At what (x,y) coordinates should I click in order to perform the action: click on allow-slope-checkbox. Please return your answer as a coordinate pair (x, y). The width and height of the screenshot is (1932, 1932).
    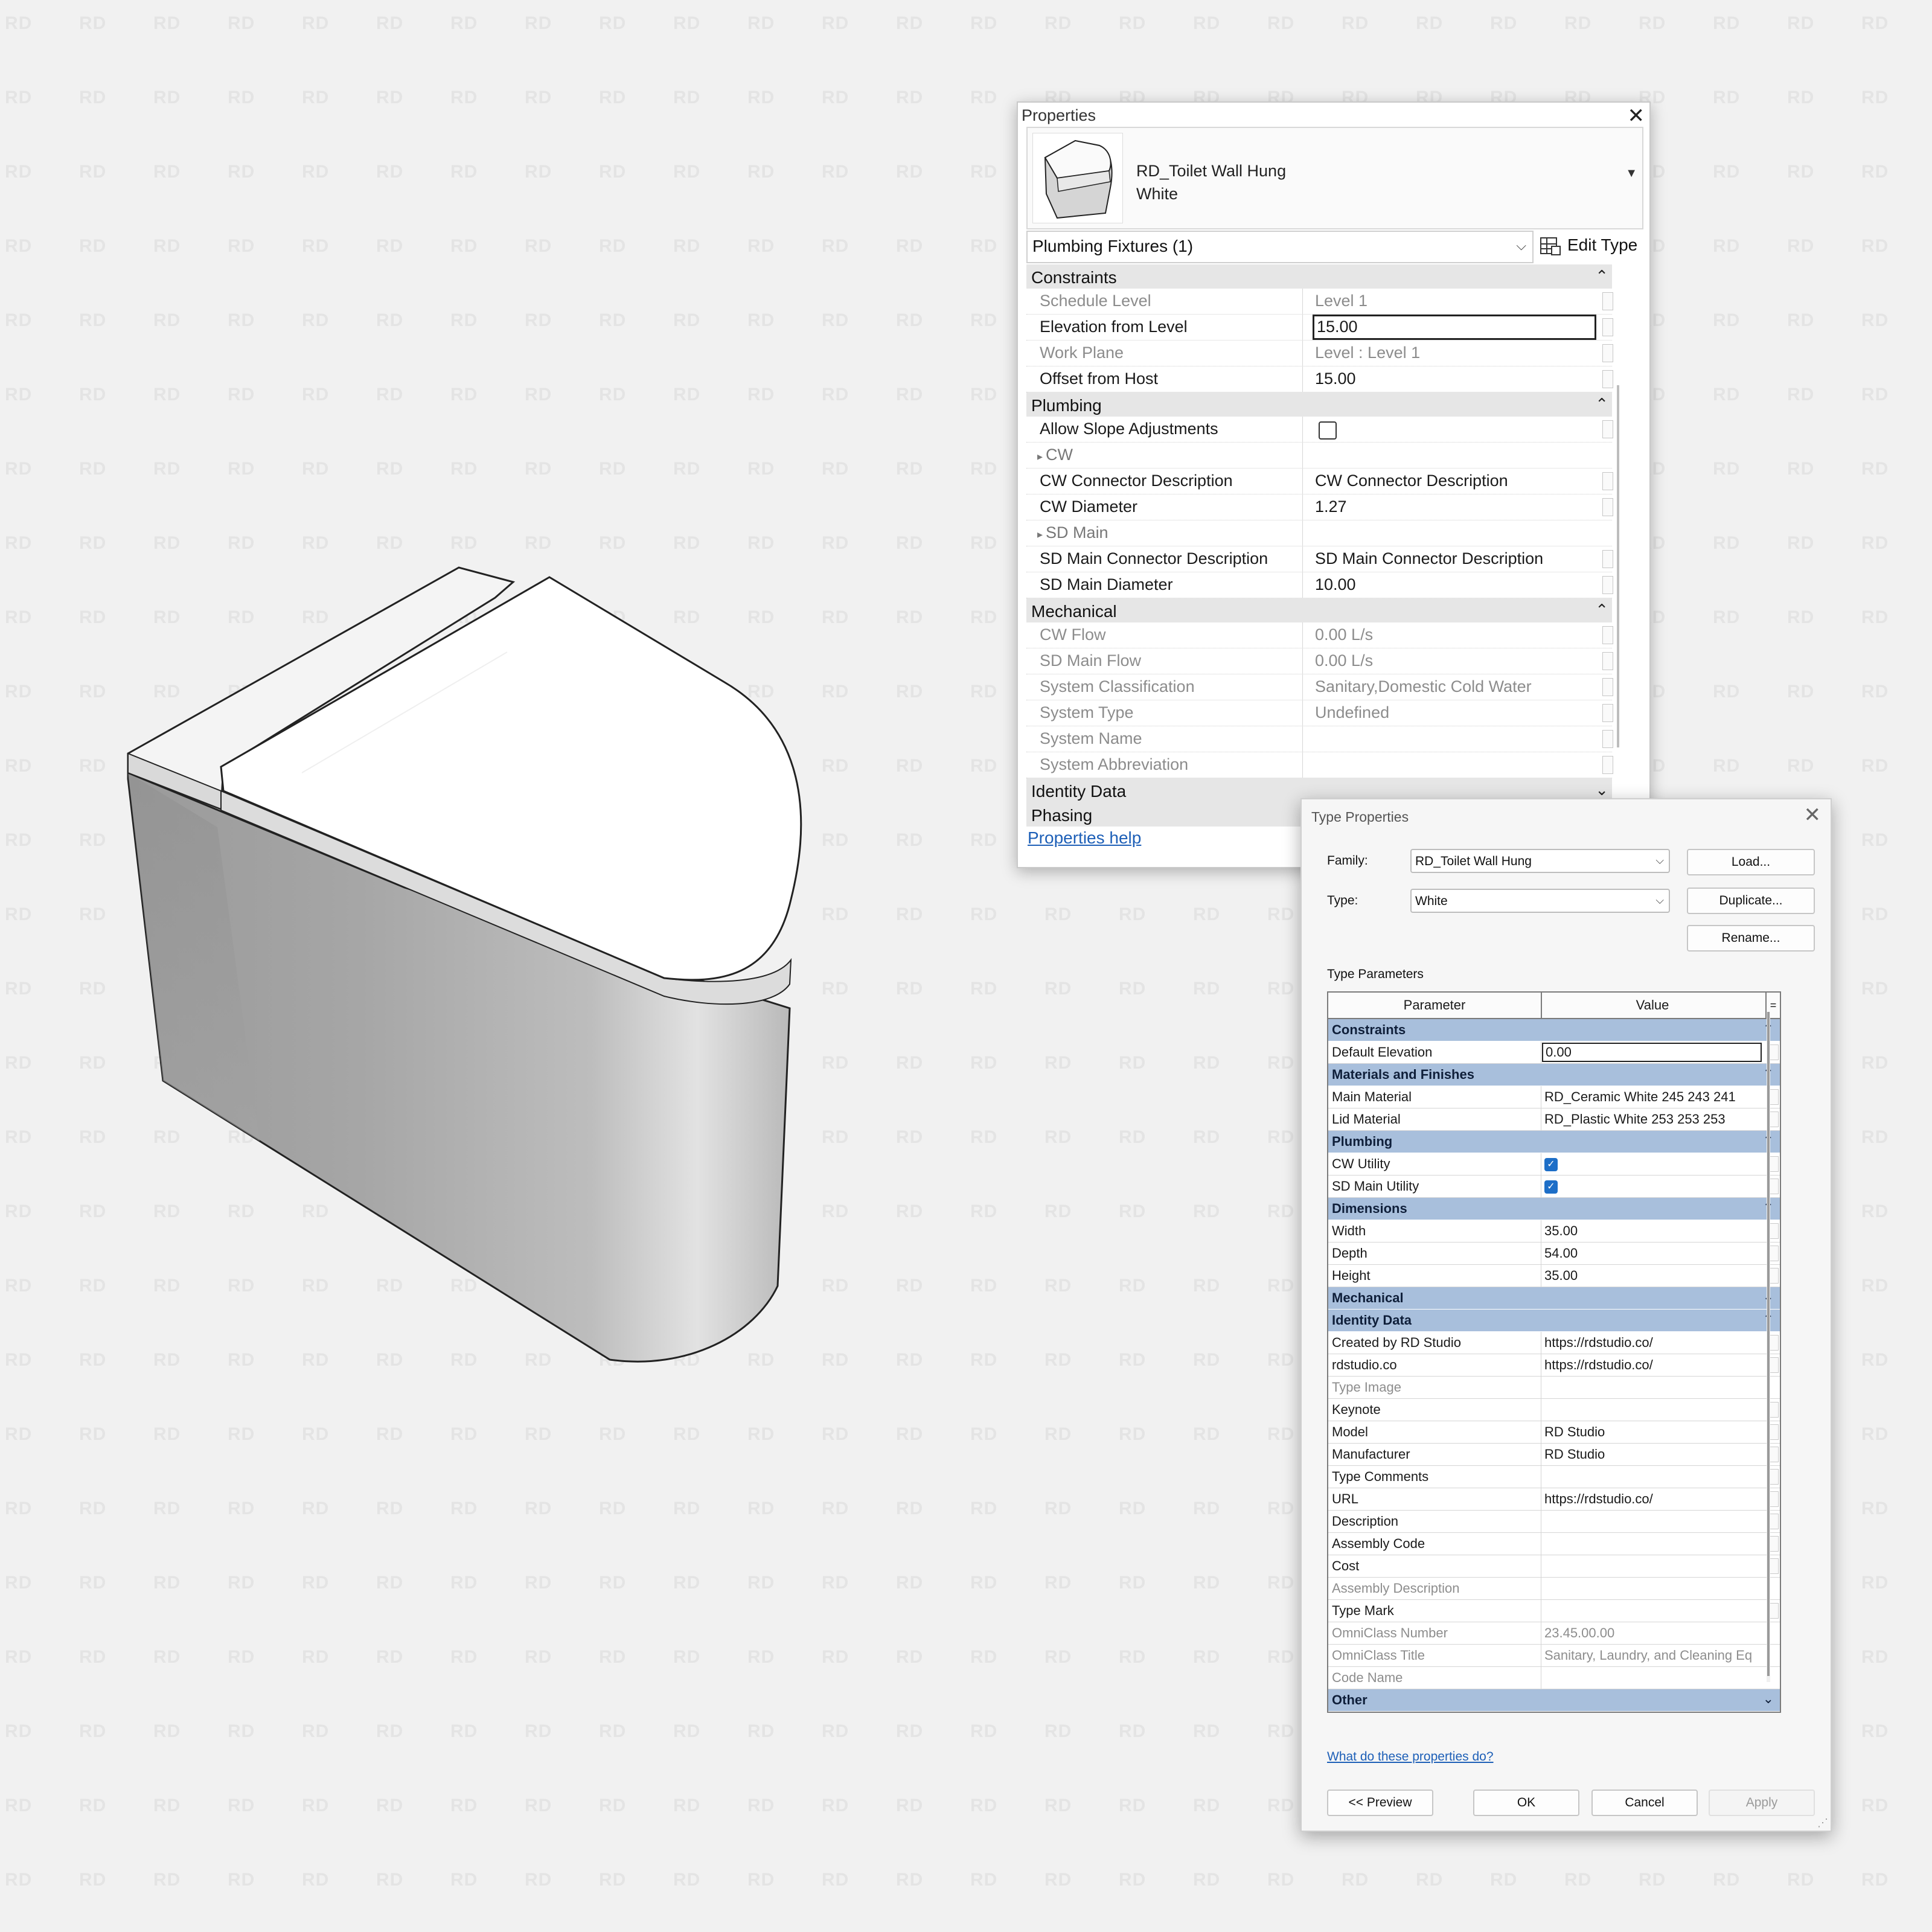
    Looking at the image, I should click on (1328, 431).